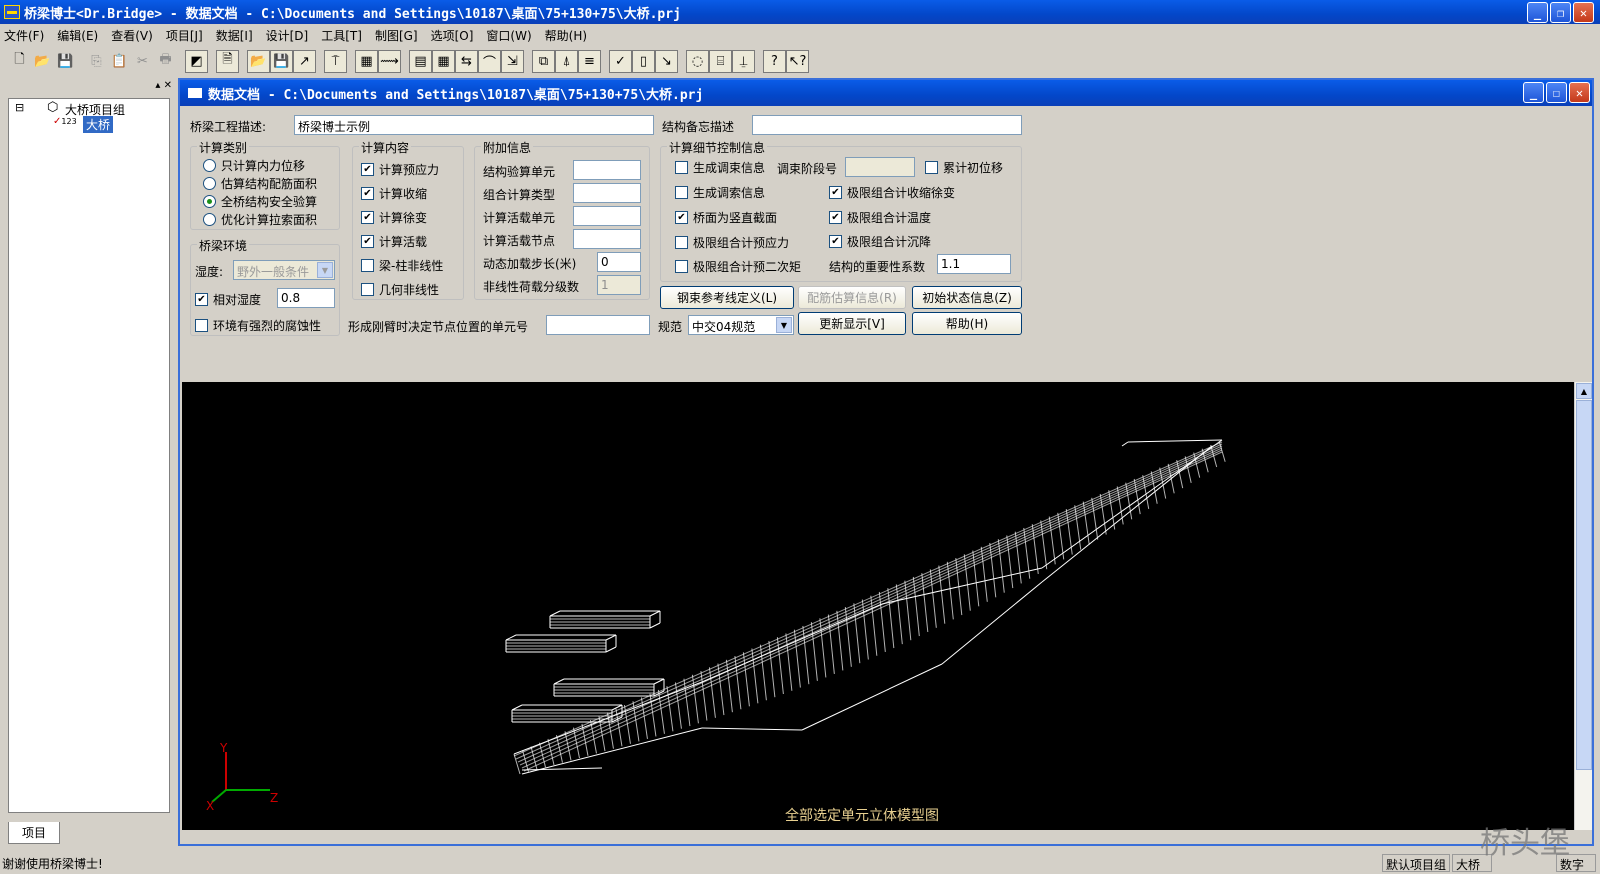 The image size is (1600, 874). I want to click on help-icon: ?, so click(774, 61).